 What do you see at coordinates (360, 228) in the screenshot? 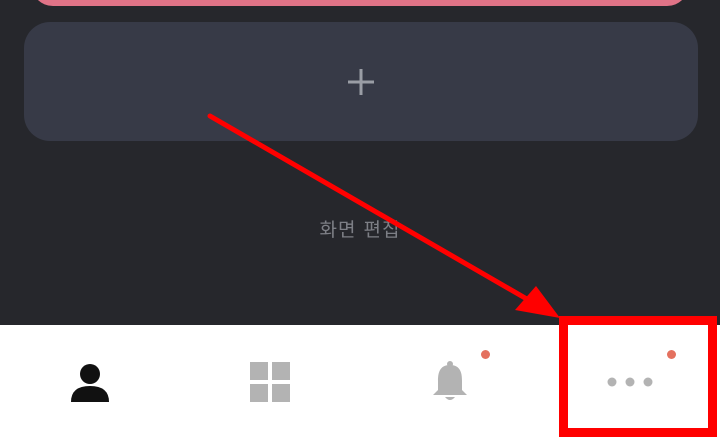
I see `edit-screen-button: 화면 편집` at bounding box center [360, 228].